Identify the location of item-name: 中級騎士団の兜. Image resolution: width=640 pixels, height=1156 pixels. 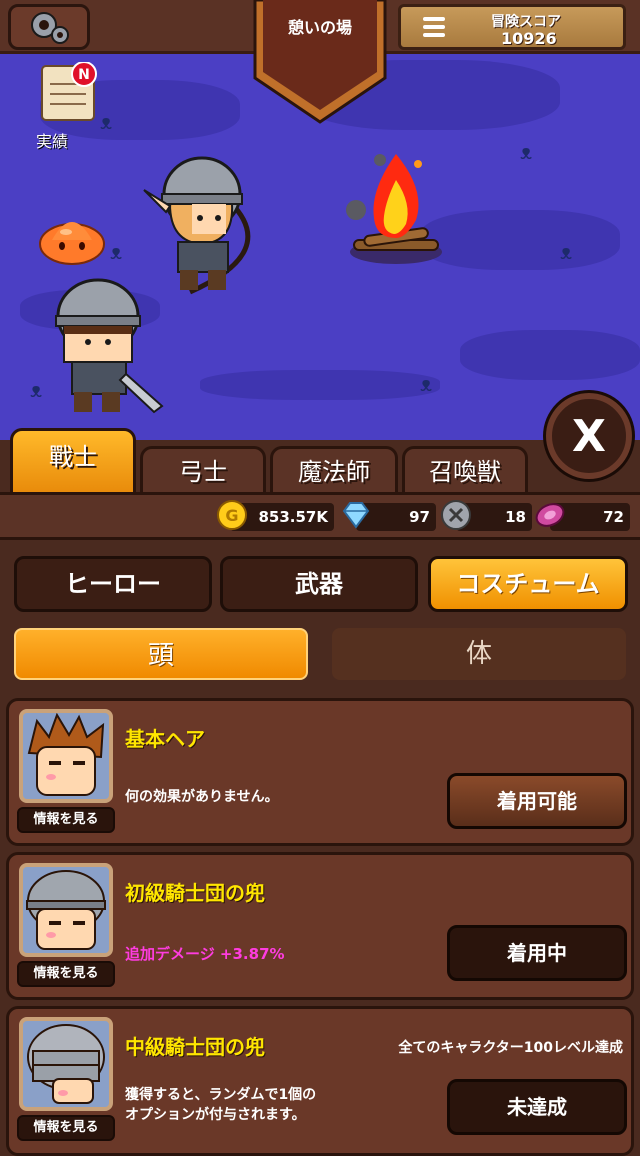
(195, 1047).